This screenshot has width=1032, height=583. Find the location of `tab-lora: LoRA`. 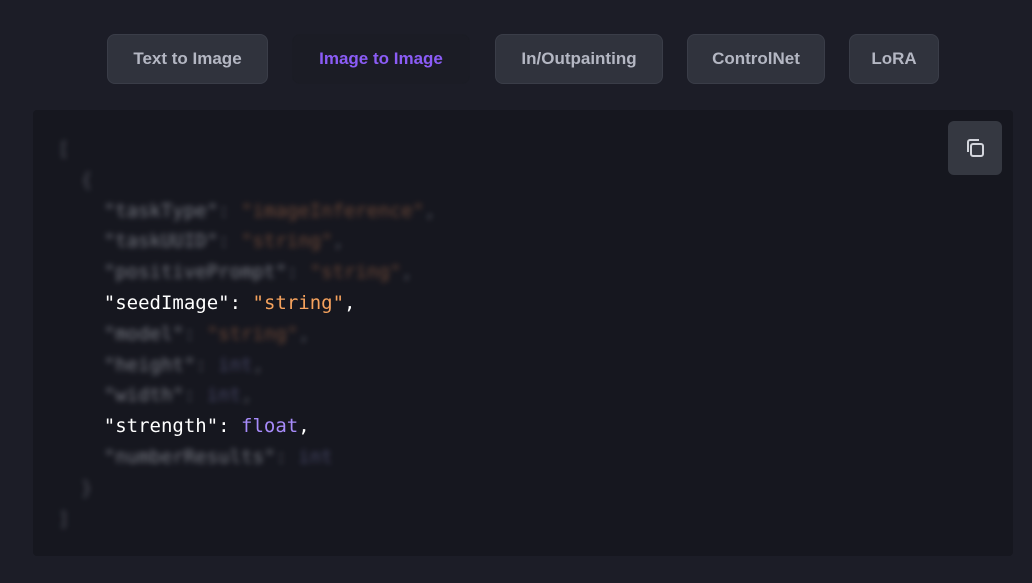

tab-lora: LoRA is located at coordinates (894, 59).